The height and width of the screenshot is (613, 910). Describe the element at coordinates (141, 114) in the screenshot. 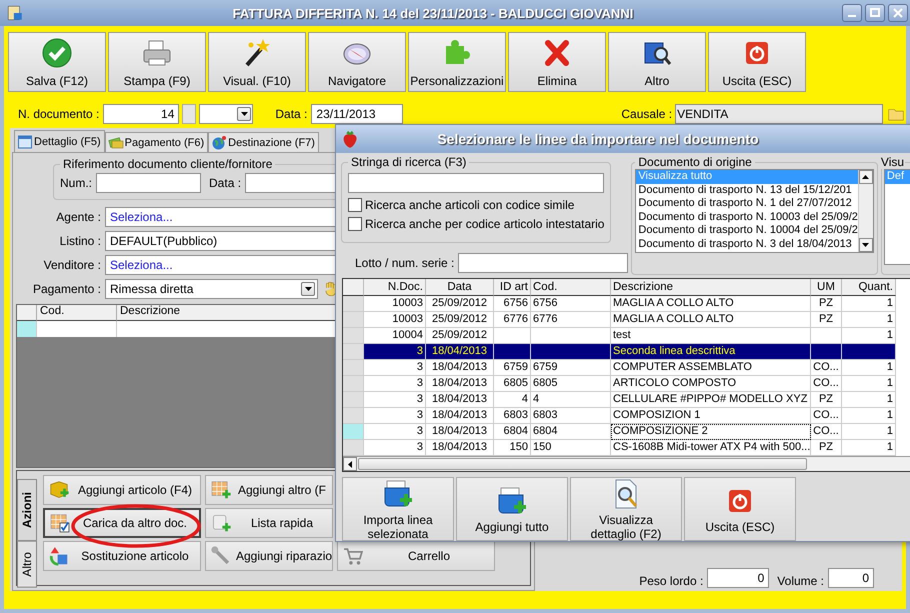

I see `document-number-field: 14` at that location.